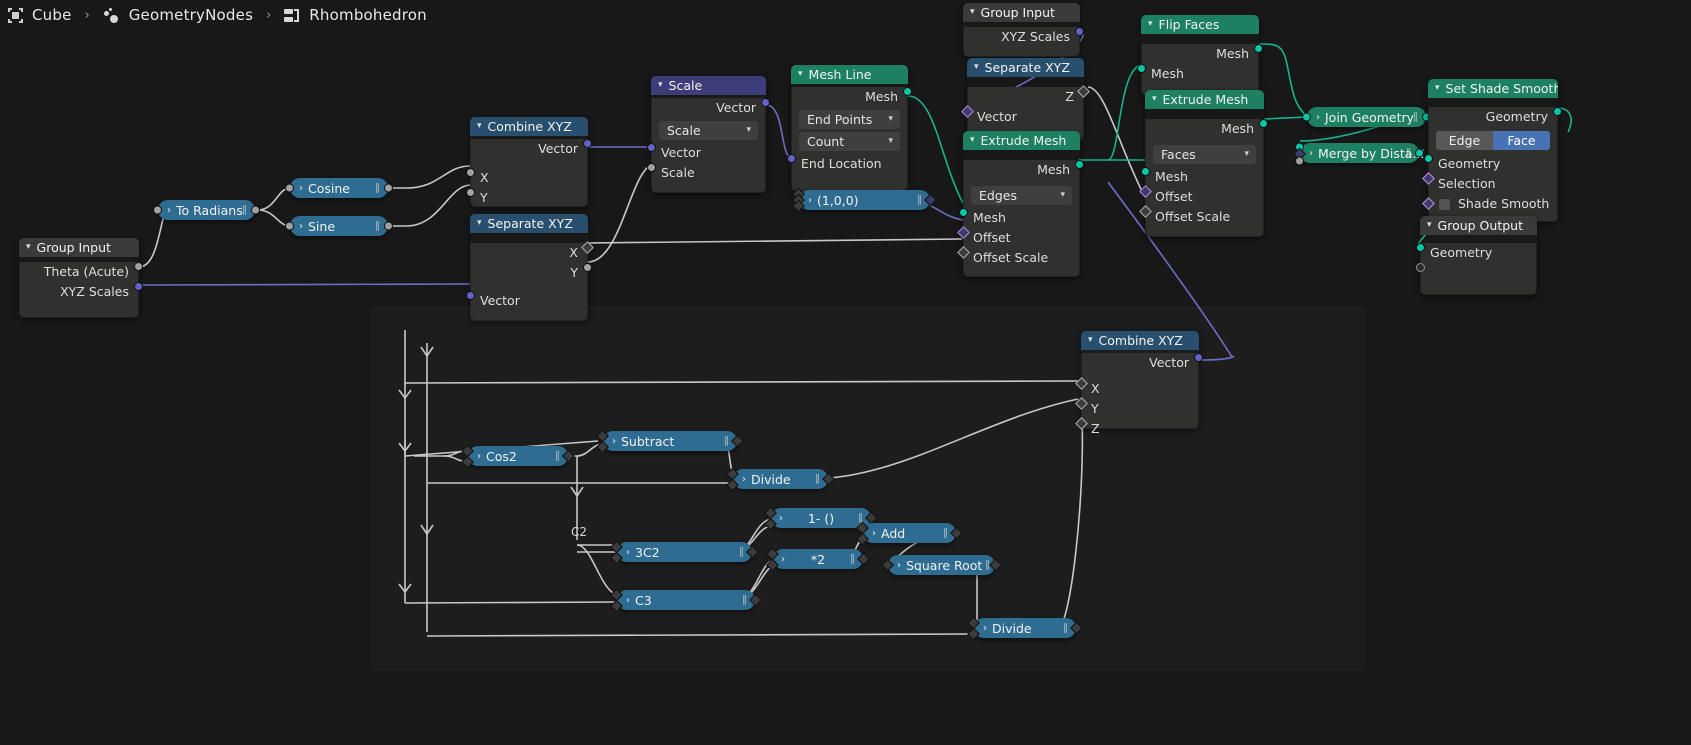 This screenshot has height=745, width=1691. Describe the element at coordinates (531, 273) in the screenshot. I see `socket-row-y-out: Y` at that location.